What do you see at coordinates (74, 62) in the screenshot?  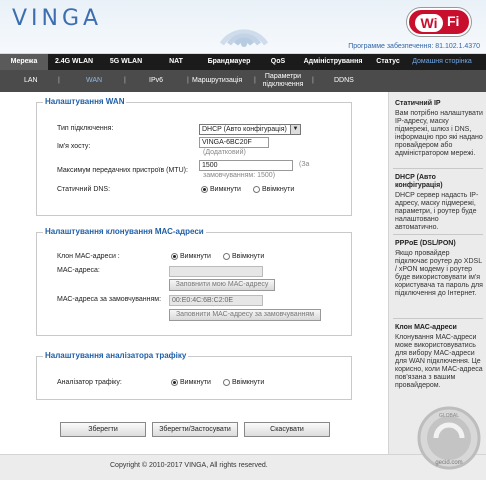 I see `nav-24g-wlan: 2.4G WLAN` at bounding box center [74, 62].